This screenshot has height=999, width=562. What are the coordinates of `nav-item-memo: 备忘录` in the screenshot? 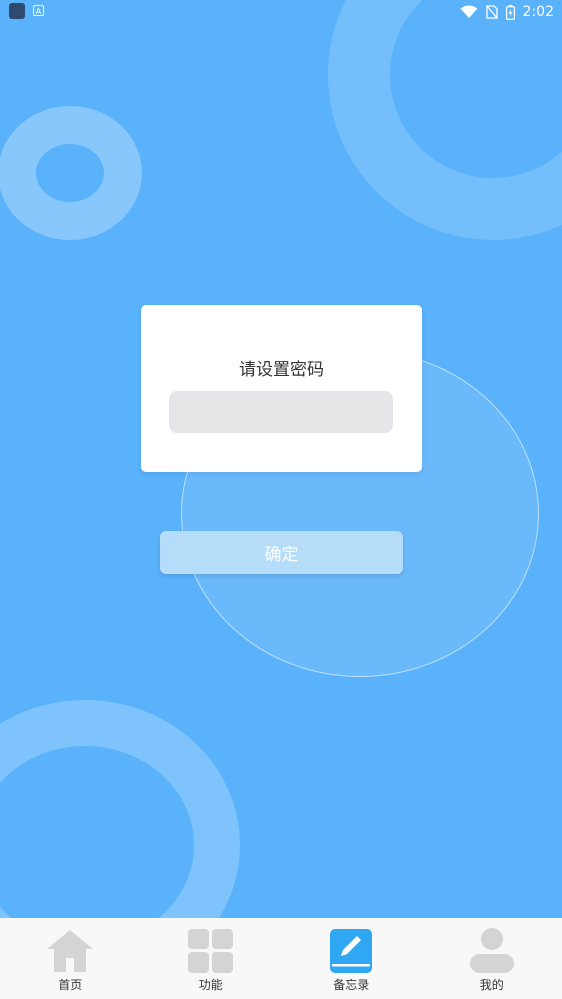 It's located at (351, 958).